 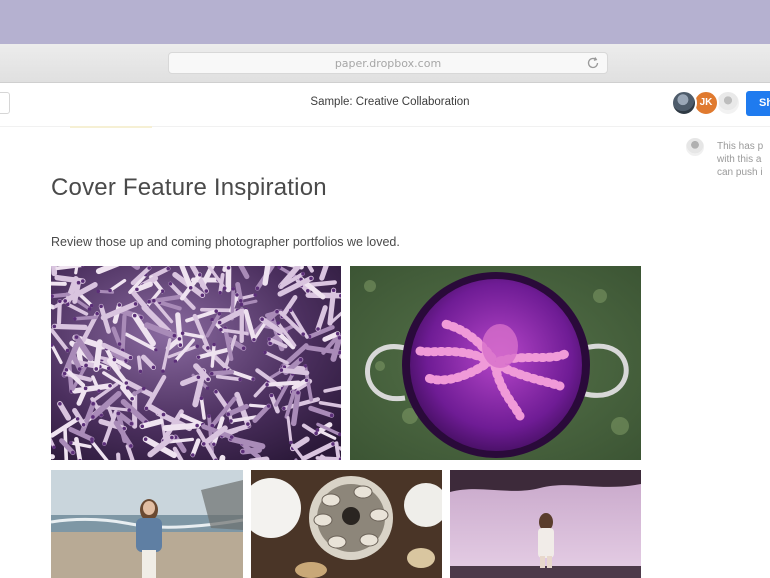 I want to click on sea-urchin-photo, so click(x=196, y=363).